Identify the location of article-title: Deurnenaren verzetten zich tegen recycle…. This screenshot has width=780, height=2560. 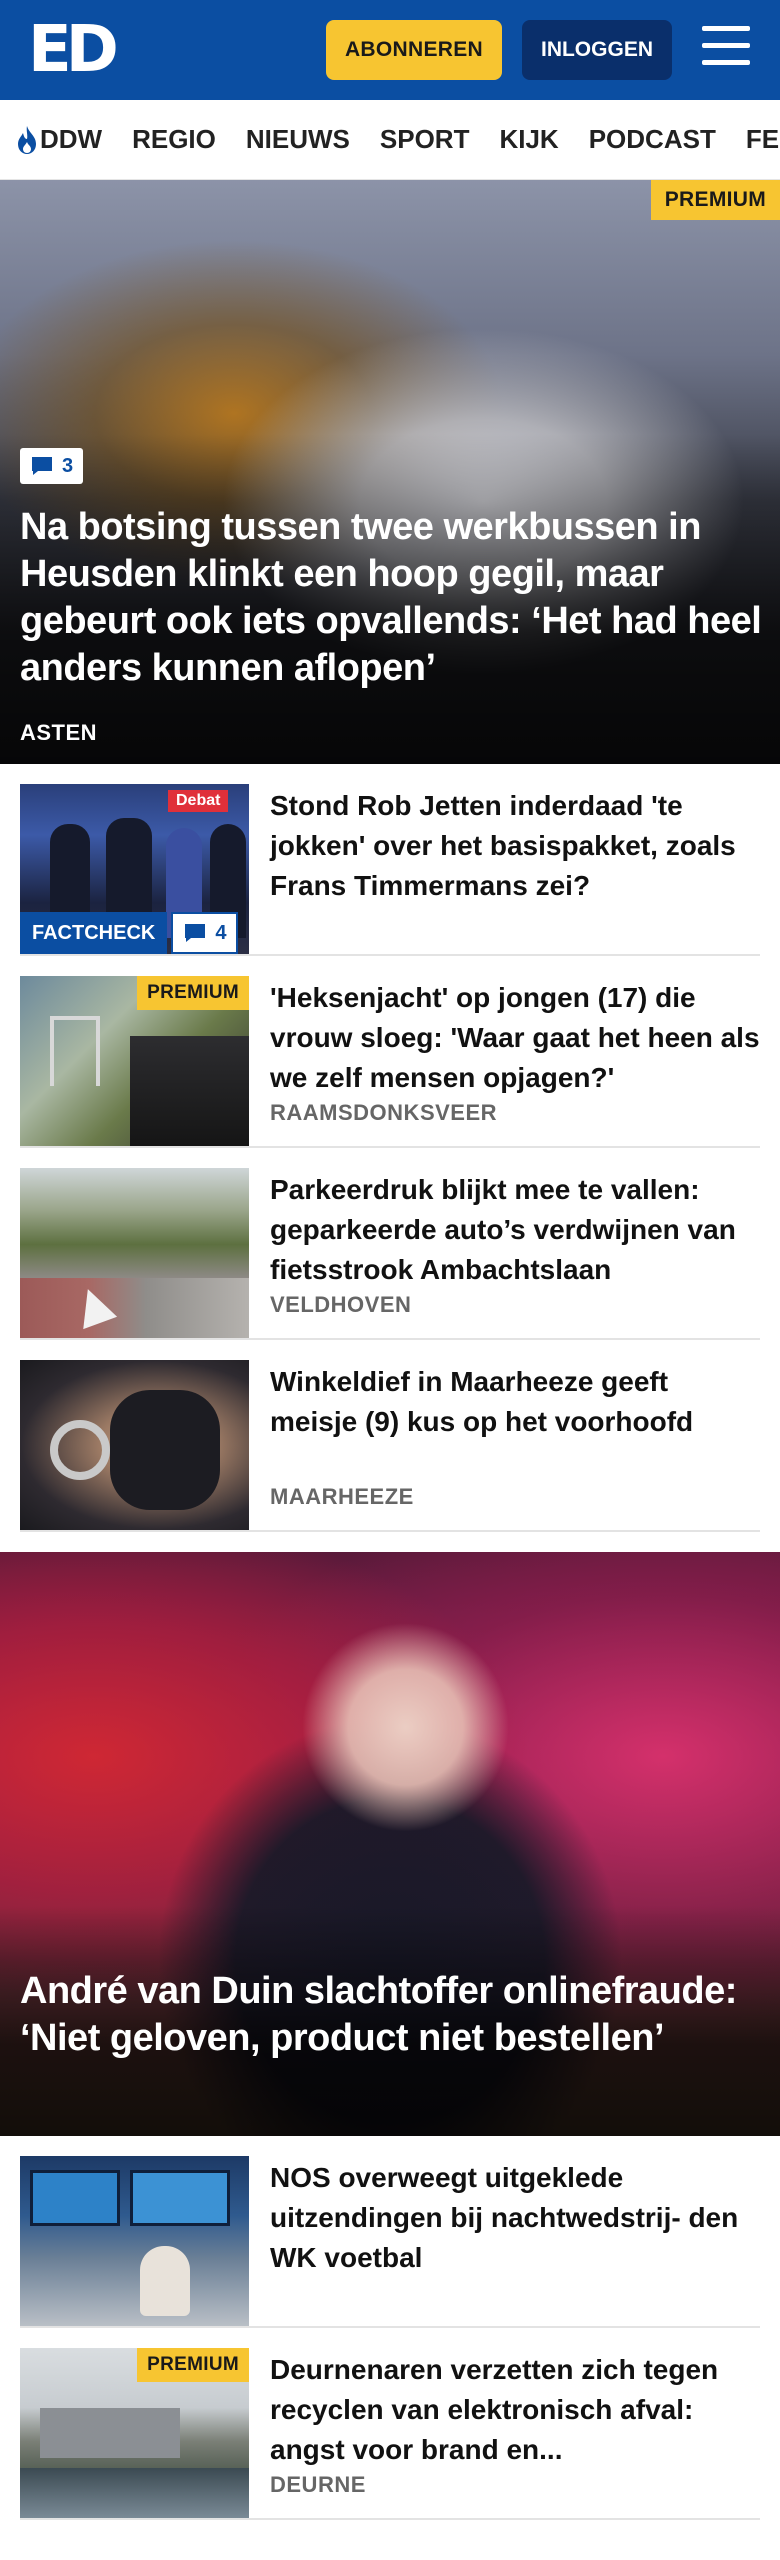
(515, 2410).